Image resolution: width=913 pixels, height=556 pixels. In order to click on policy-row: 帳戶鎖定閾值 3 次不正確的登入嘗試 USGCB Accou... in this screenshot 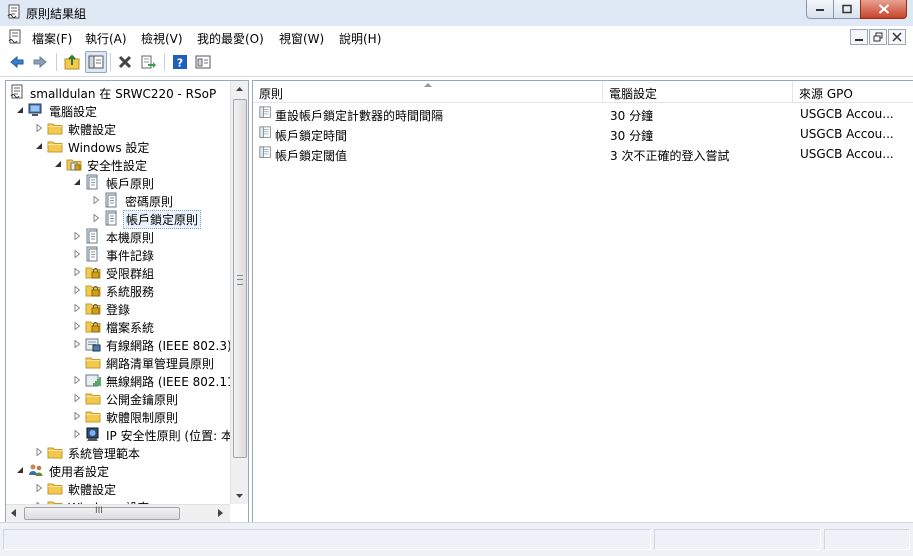, I will do `click(583, 153)`.